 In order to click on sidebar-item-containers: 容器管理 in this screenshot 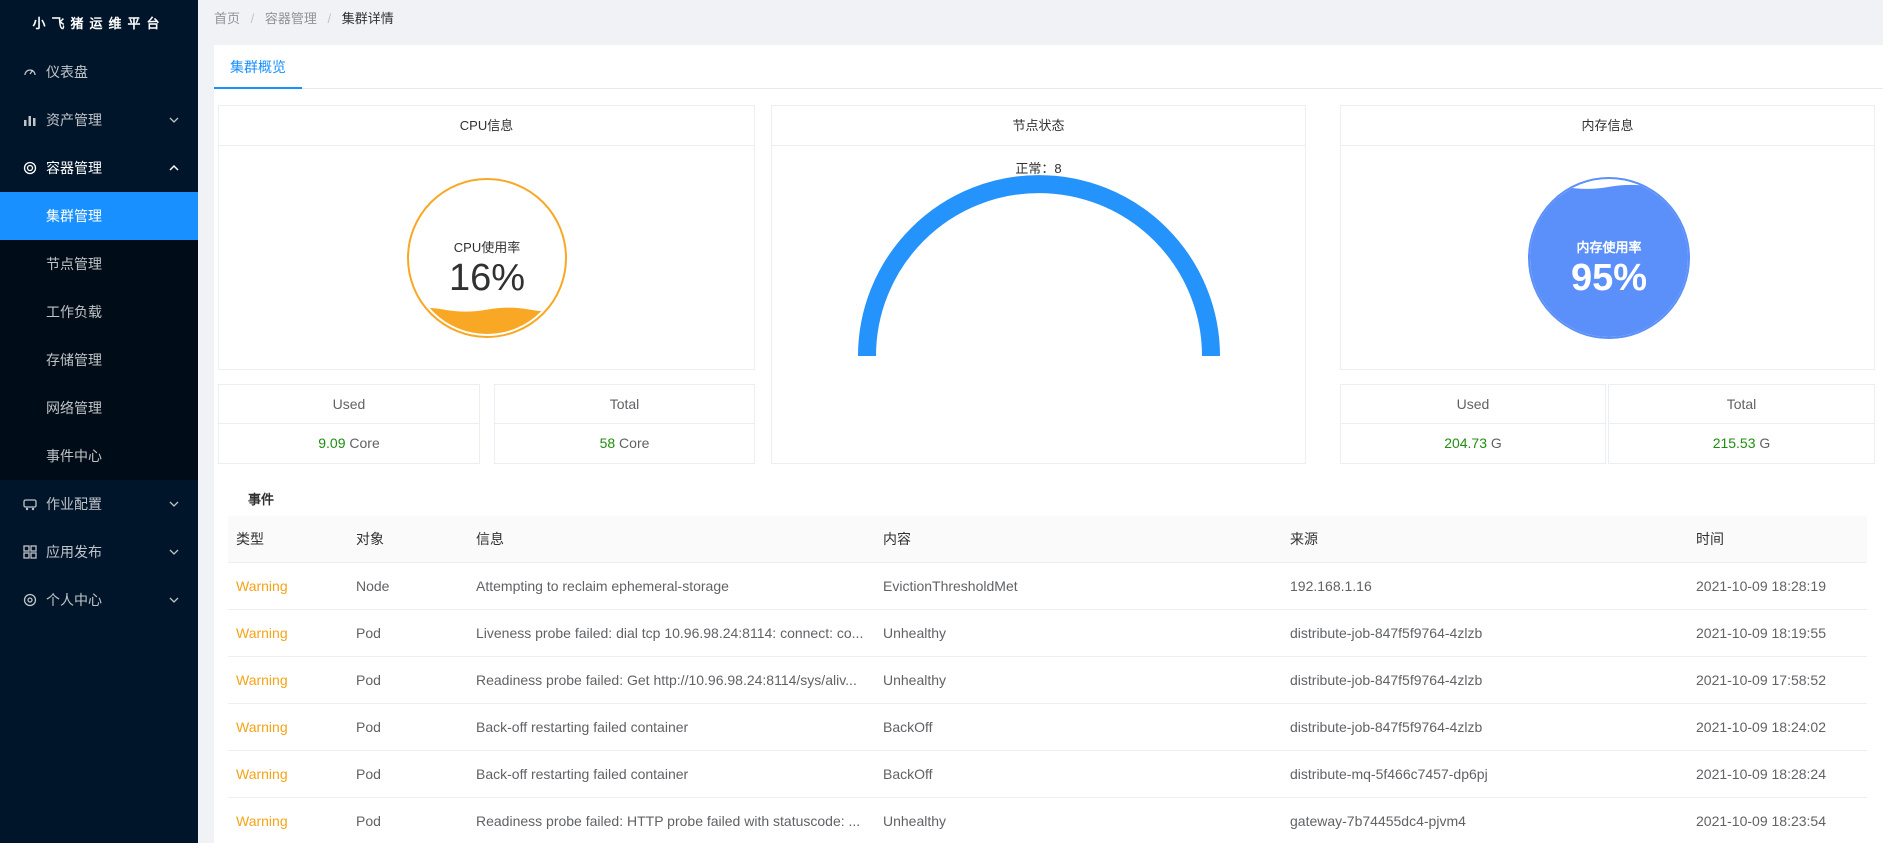, I will do `click(99, 168)`.